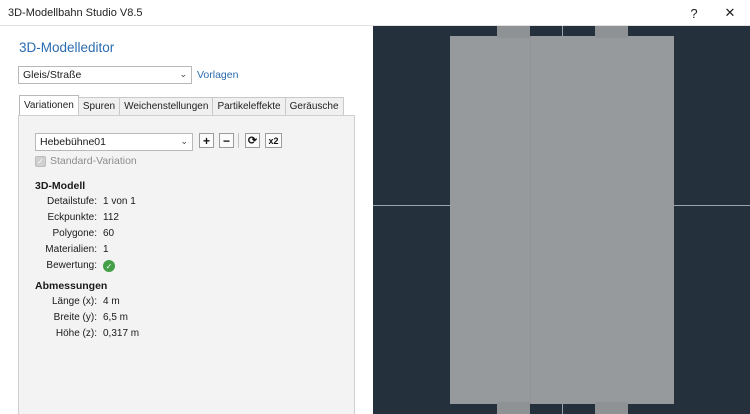 This screenshot has height=414, width=750. I want to click on model-section-title: 3D-Modell, so click(60, 186).